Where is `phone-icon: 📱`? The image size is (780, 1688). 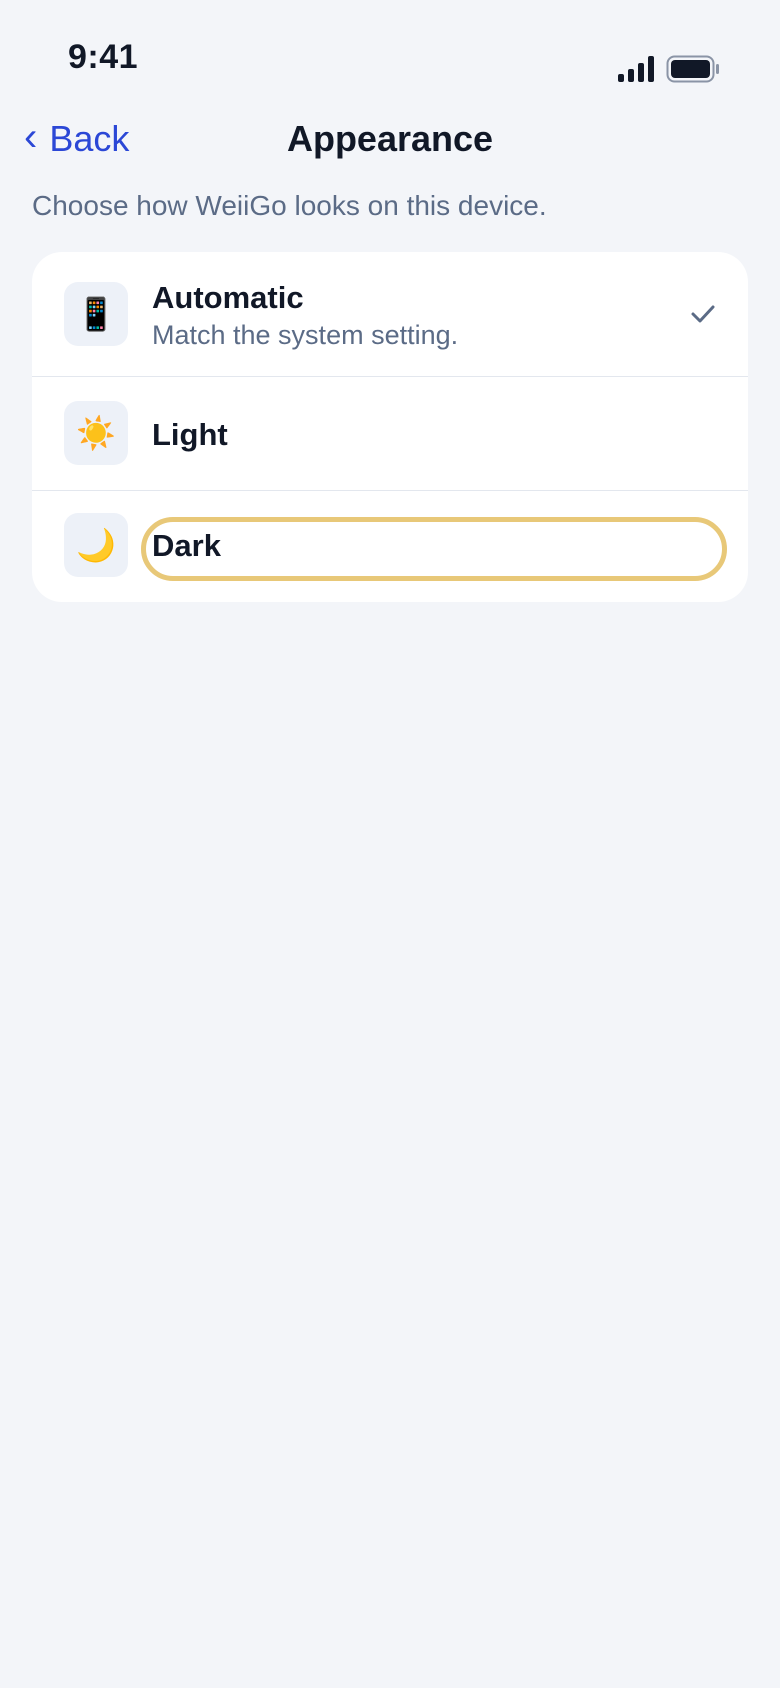 phone-icon: 📱 is located at coordinates (96, 314).